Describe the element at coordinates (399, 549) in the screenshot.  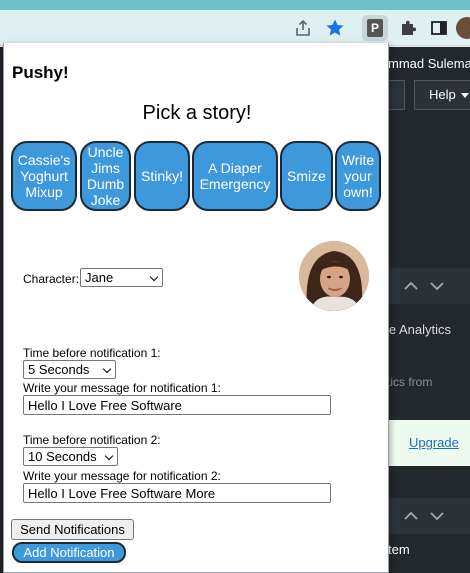
I see `background-item-text: tem` at that location.